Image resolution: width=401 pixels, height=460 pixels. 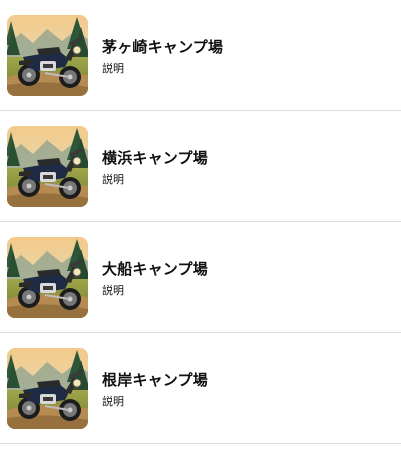 I want to click on campsite-name: 茅ヶ崎キャンプ場, so click(x=163, y=47).